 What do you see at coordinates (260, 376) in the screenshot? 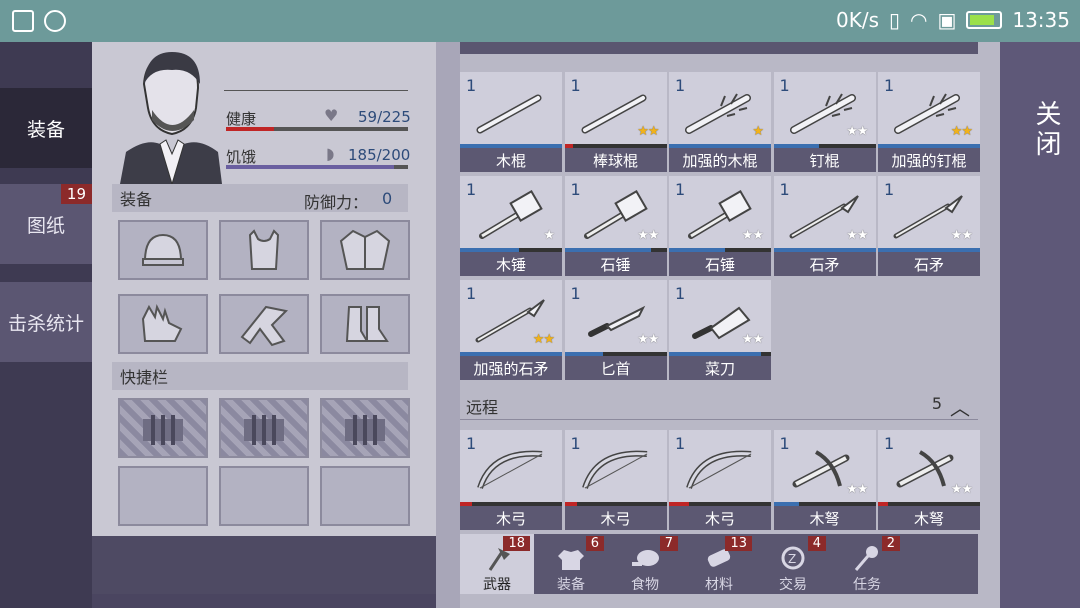
I see `hotbar-header: 快捷栏` at bounding box center [260, 376].